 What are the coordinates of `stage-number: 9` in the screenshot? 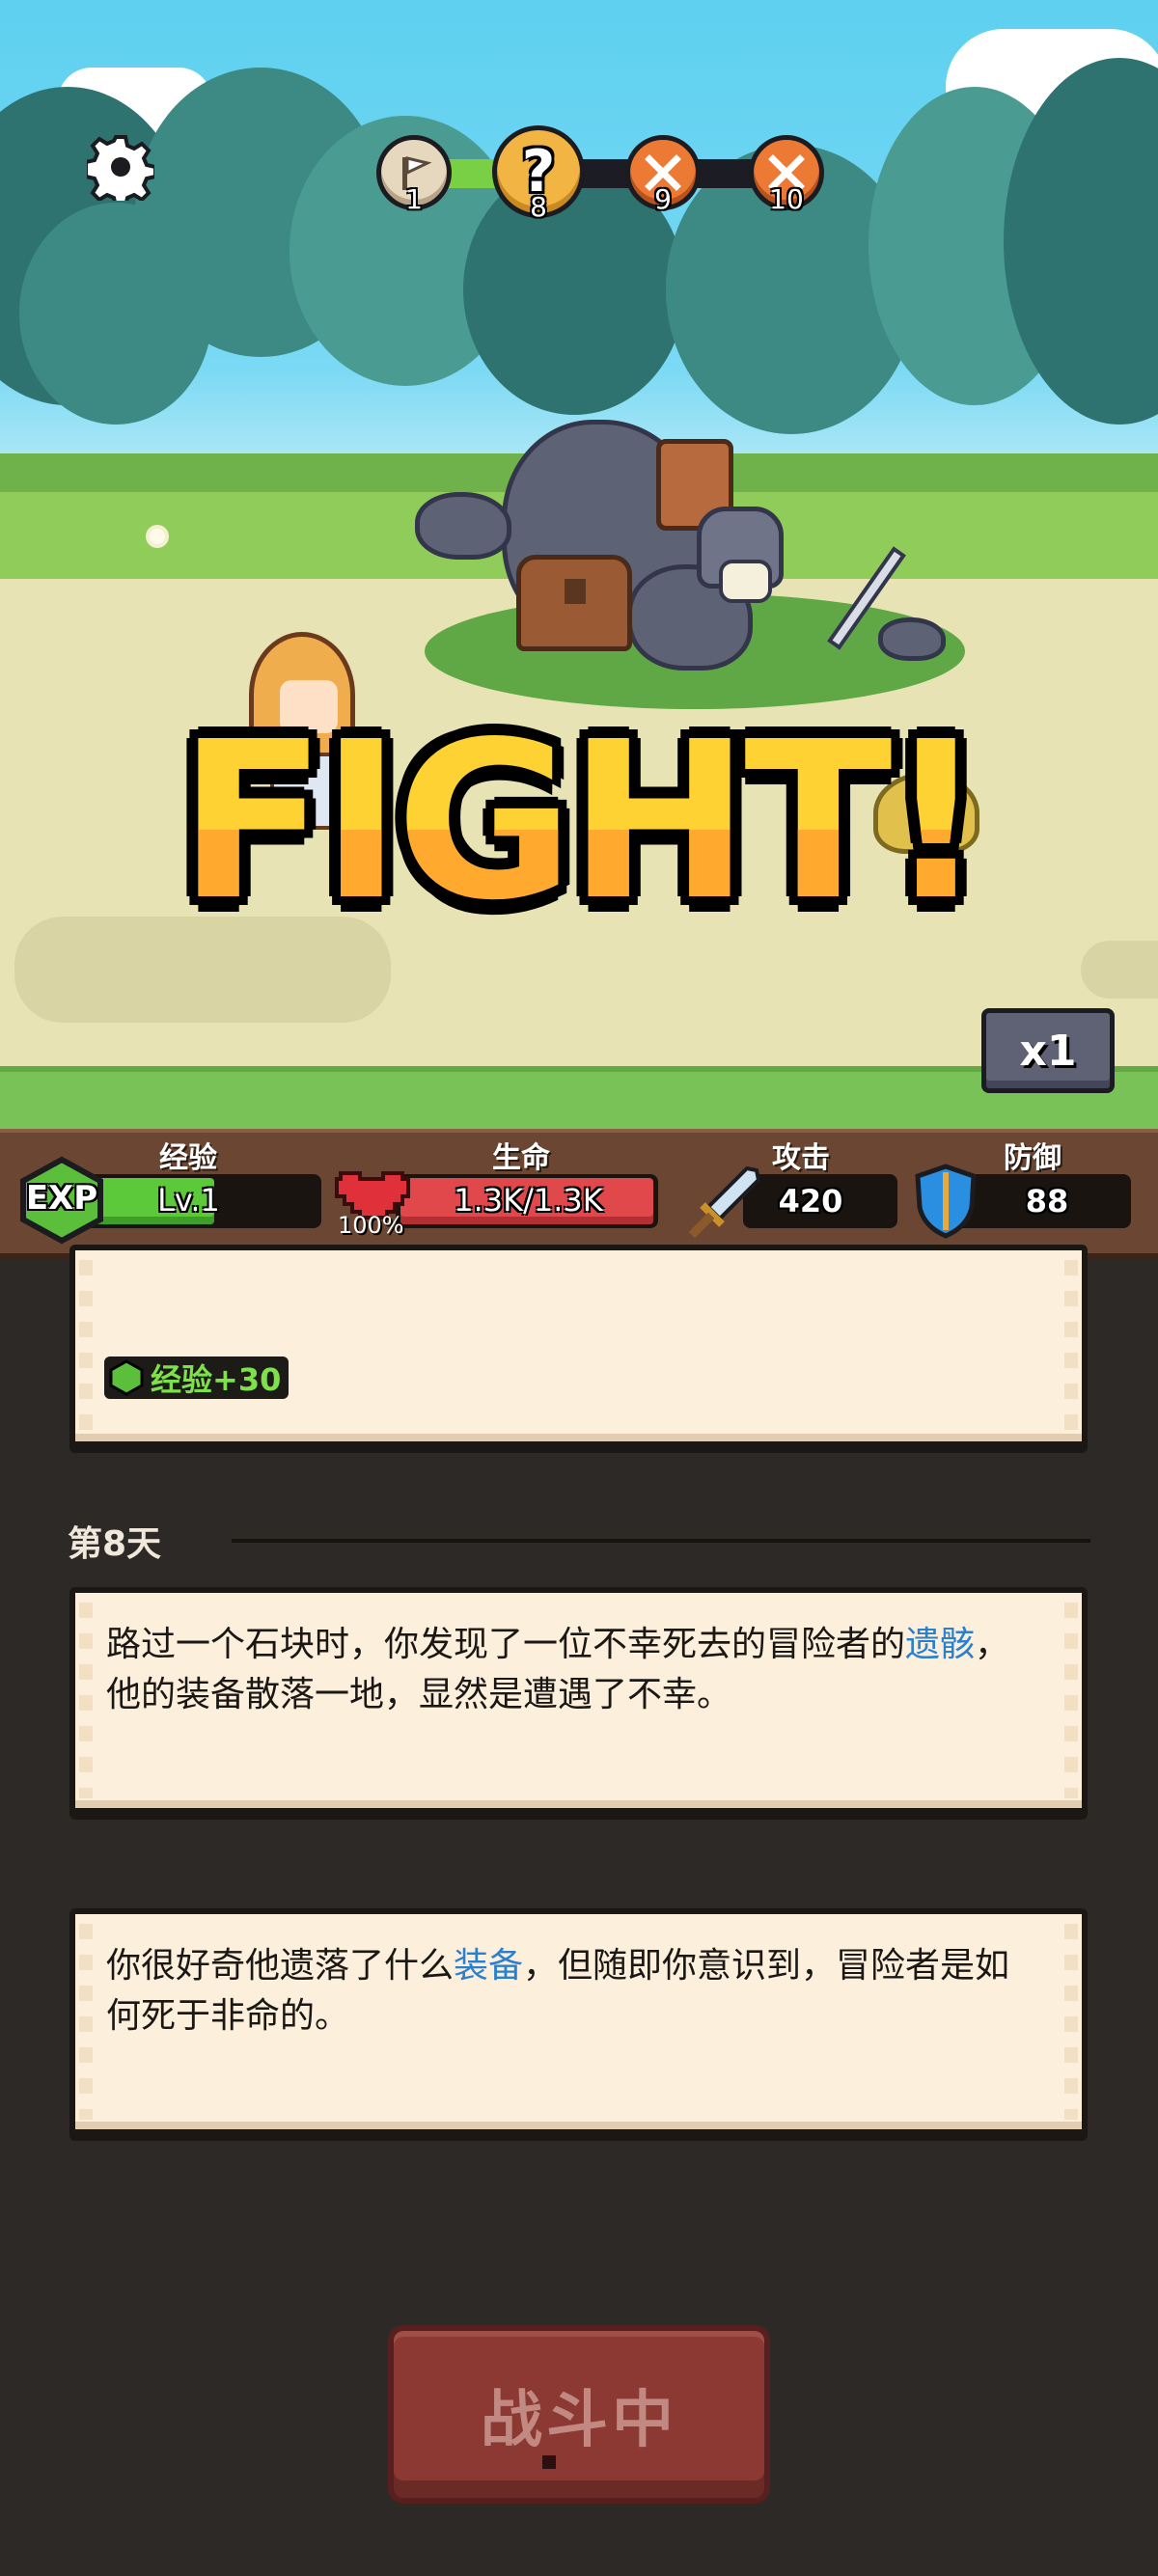 It's located at (663, 199).